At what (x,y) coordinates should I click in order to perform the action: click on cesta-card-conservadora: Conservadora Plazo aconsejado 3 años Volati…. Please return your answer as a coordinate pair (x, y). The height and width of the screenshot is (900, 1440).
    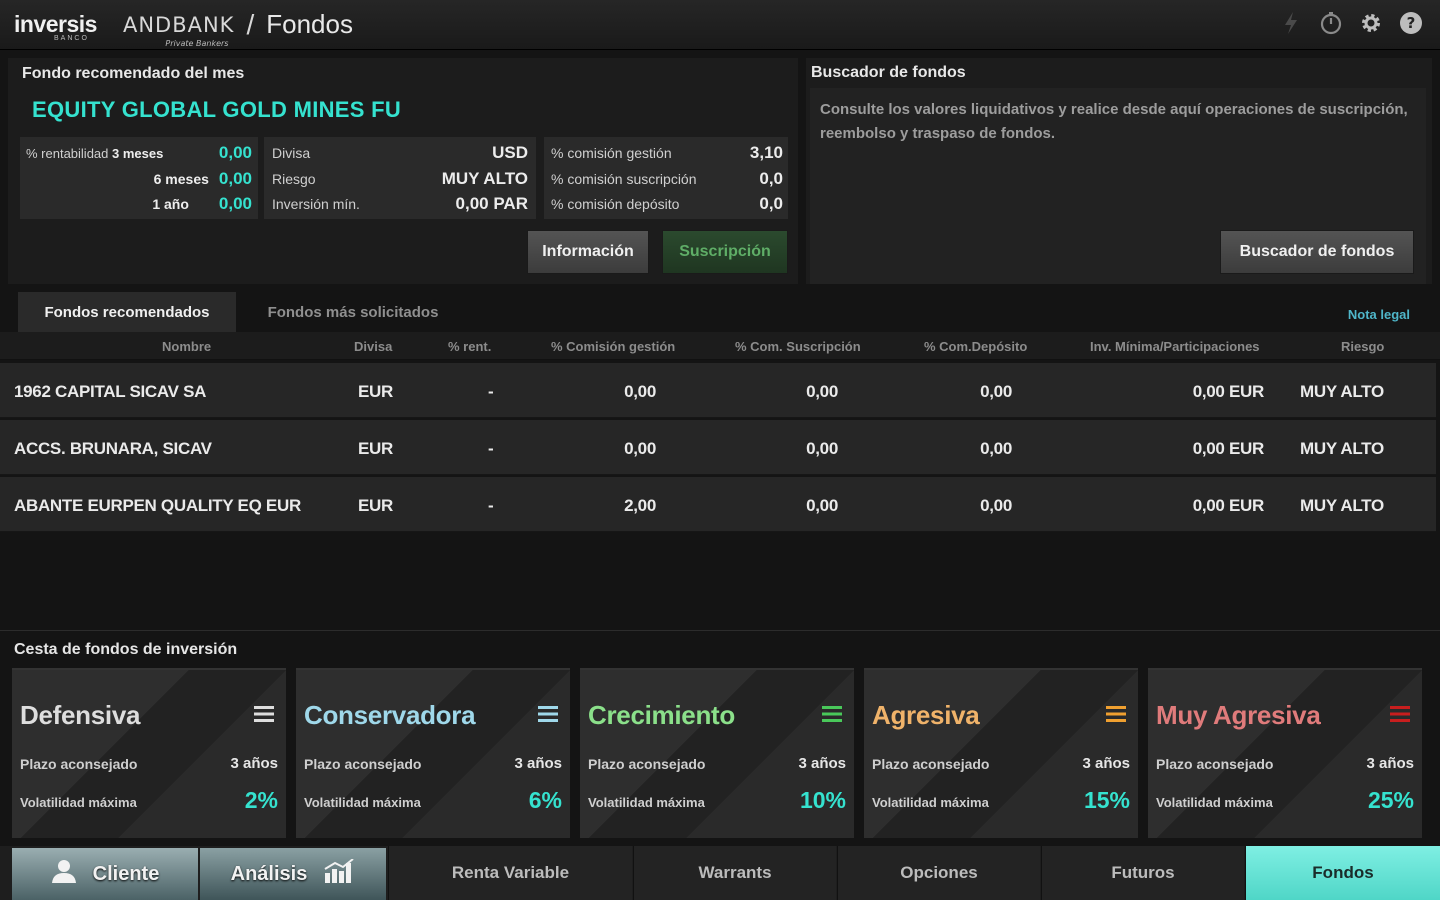
    Looking at the image, I should click on (433, 753).